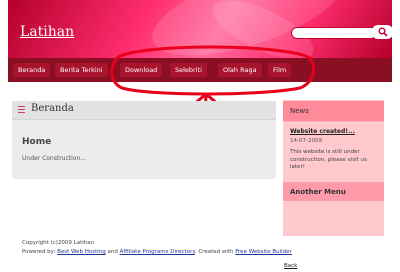  I want to click on search-input, so click(334, 33).